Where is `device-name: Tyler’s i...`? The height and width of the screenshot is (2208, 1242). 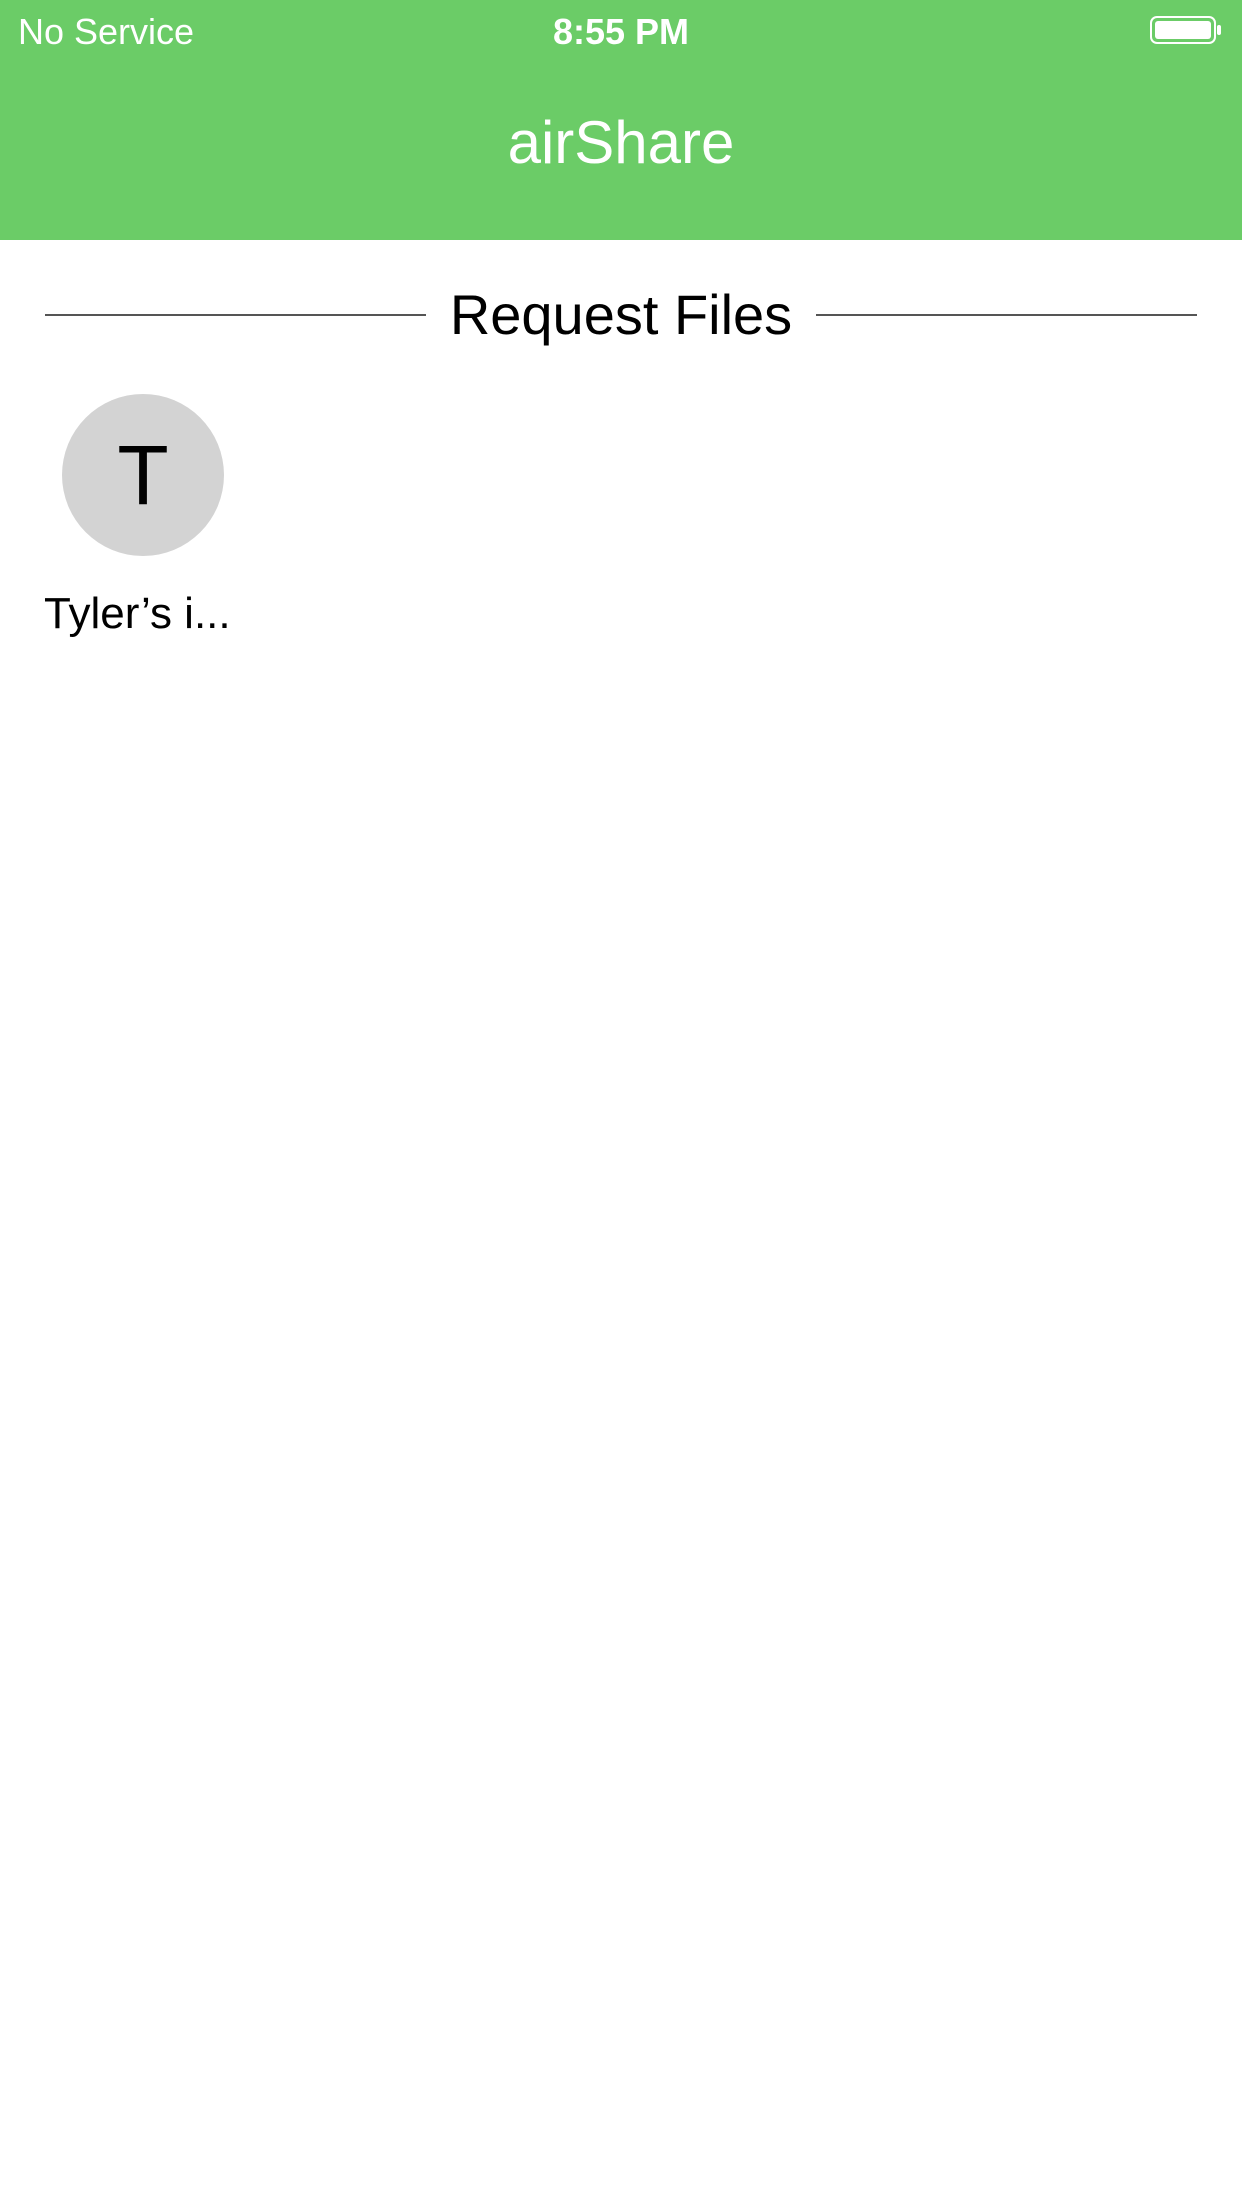 device-name: Tyler’s i... is located at coordinates (147, 614).